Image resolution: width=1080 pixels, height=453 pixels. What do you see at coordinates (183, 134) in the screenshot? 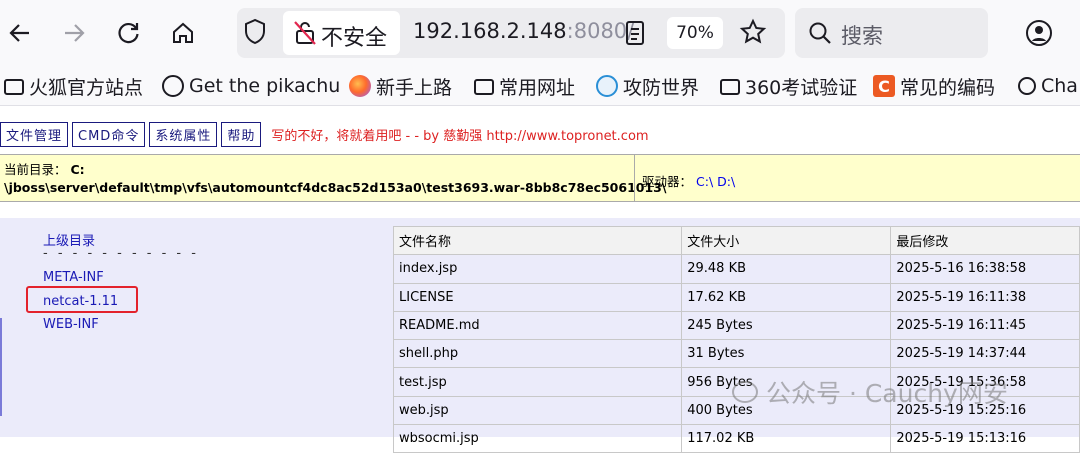
I see `system-properties-button: 系统属性` at bounding box center [183, 134].